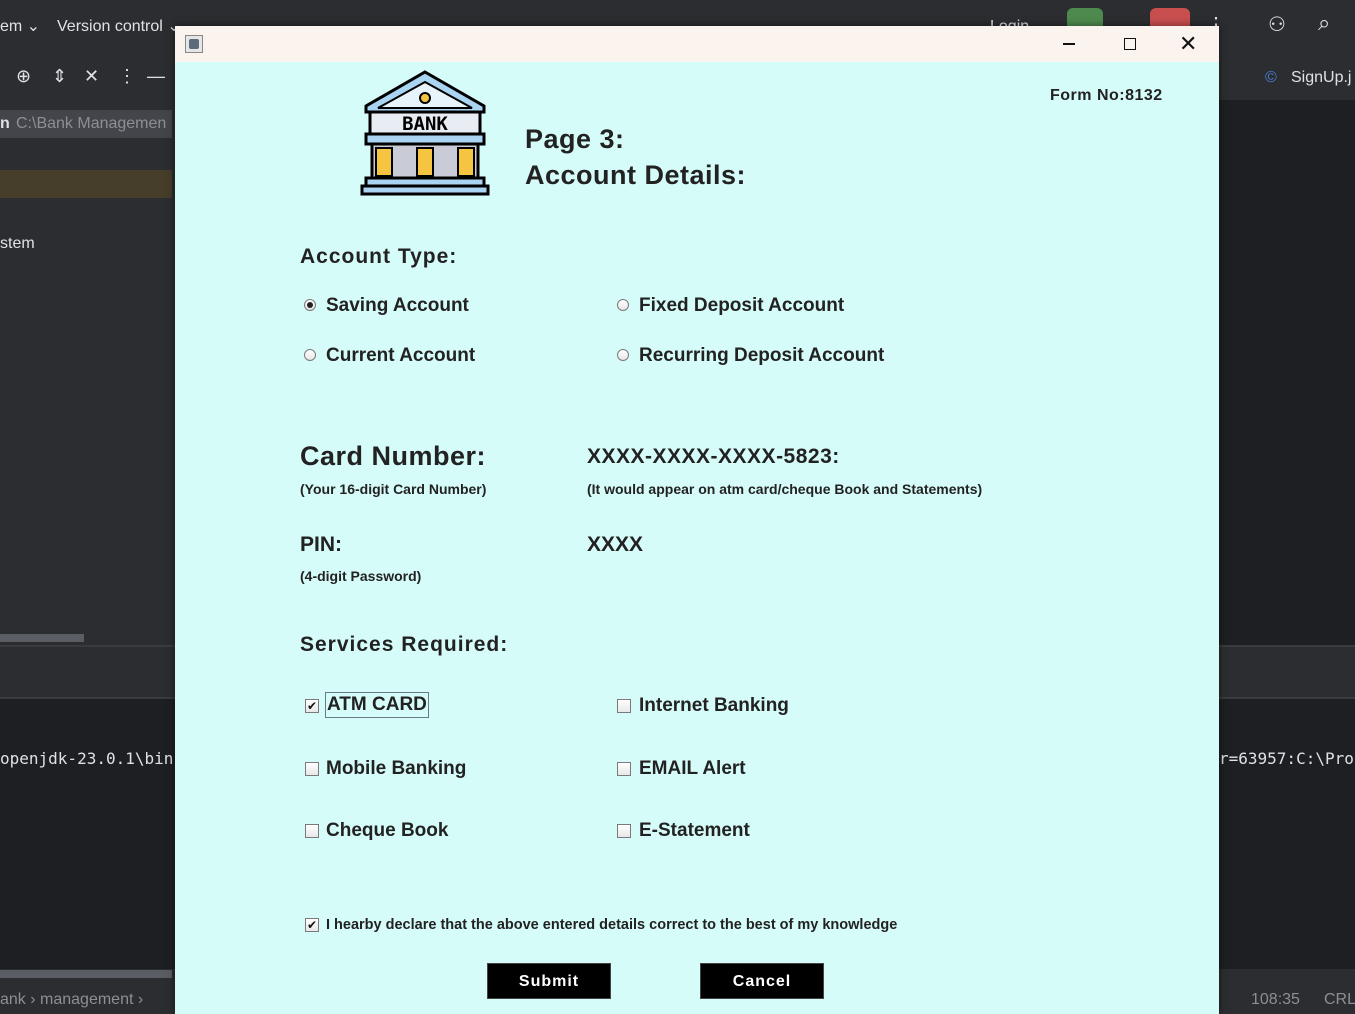 The height and width of the screenshot is (1014, 1355). Describe the element at coordinates (1287, 372) in the screenshot. I see `editor-area` at that location.